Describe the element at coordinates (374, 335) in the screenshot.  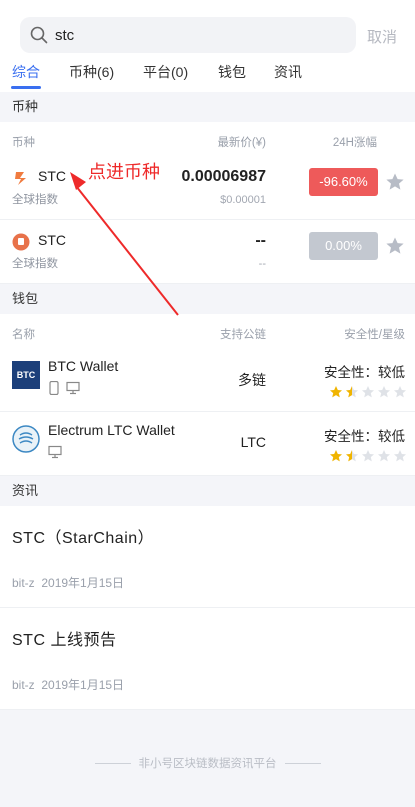
I see `col-safety: 安全性/星级` at that location.